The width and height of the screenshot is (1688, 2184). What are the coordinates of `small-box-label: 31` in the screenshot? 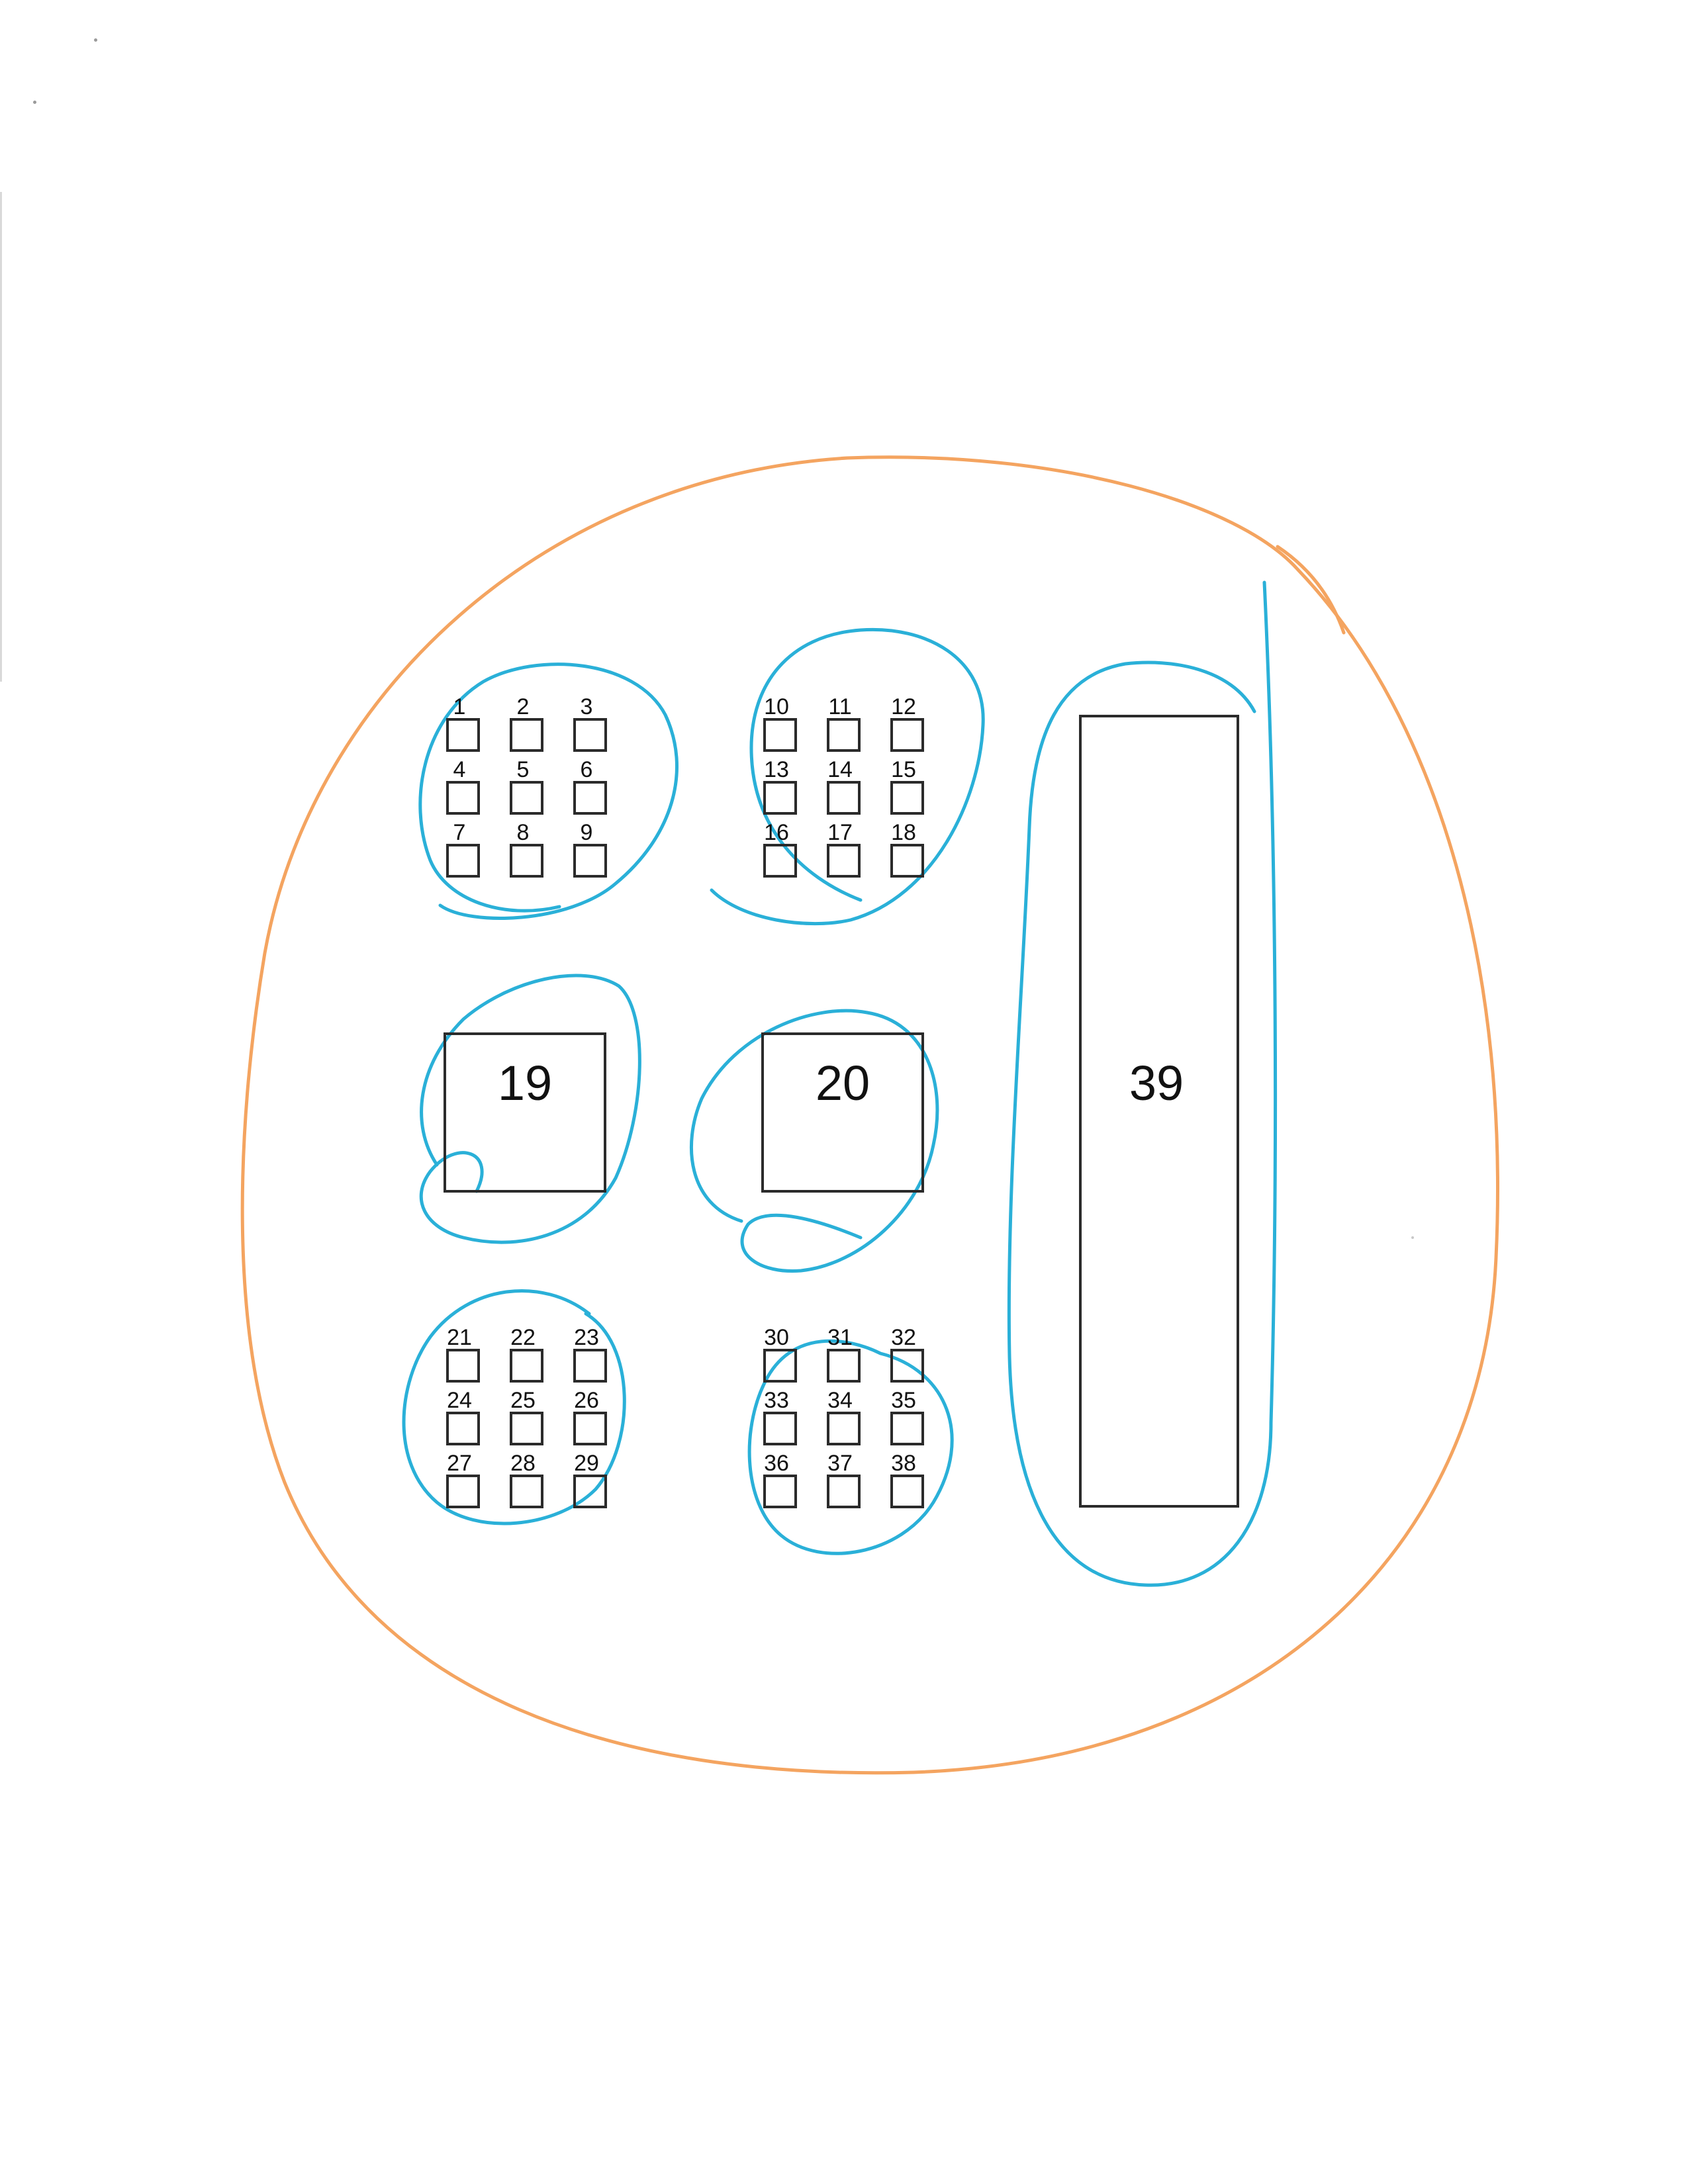 It's located at (840, 1337).